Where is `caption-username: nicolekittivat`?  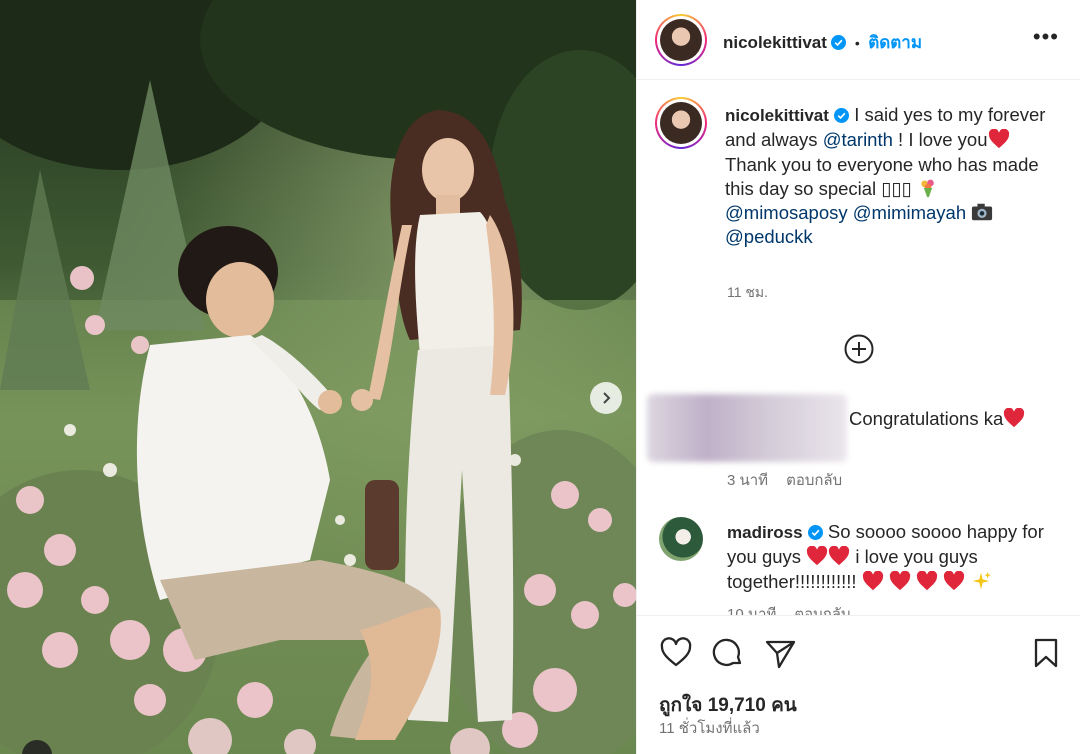
caption-username: nicolekittivat is located at coordinates (777, 115).